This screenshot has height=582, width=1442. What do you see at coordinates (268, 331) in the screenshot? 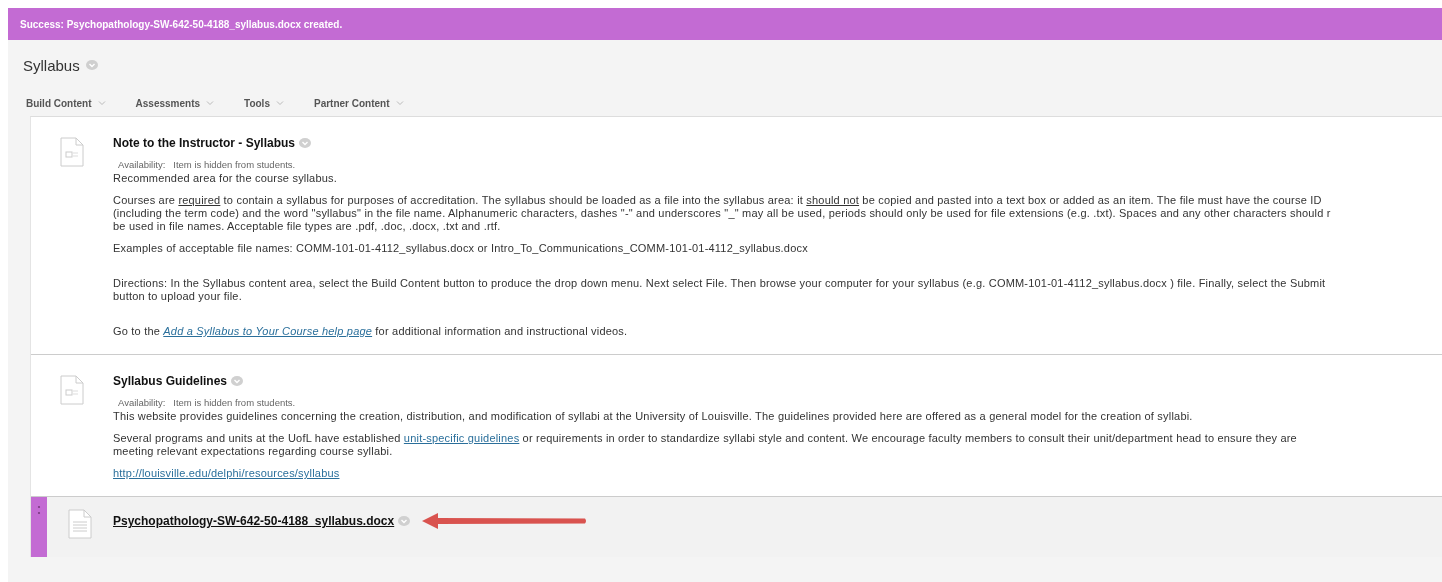
I see `link: Add a Syllabus to Your Course help page` at bounding box center [268, 331].